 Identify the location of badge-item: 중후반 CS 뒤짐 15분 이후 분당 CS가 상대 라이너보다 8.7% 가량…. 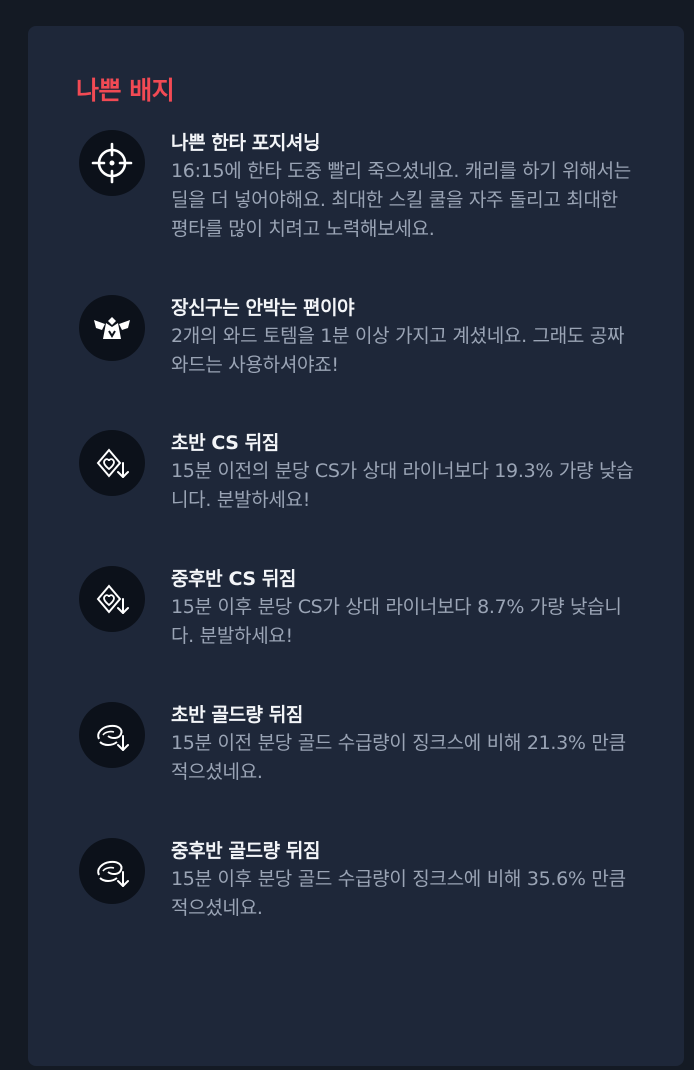
(380, 608).